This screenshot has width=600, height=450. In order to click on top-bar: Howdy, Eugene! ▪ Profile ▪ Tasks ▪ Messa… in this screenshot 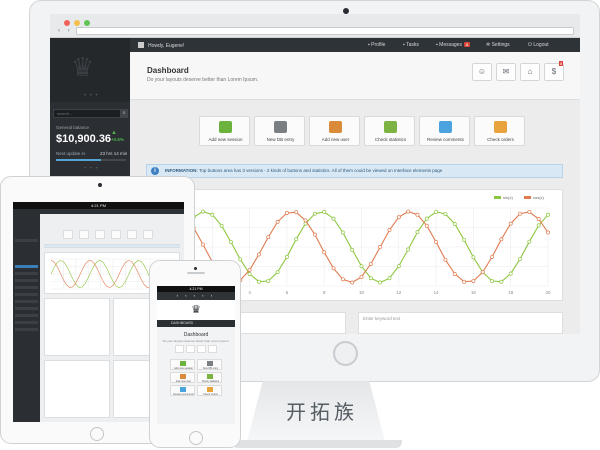, I will do `click(355, 45)`.